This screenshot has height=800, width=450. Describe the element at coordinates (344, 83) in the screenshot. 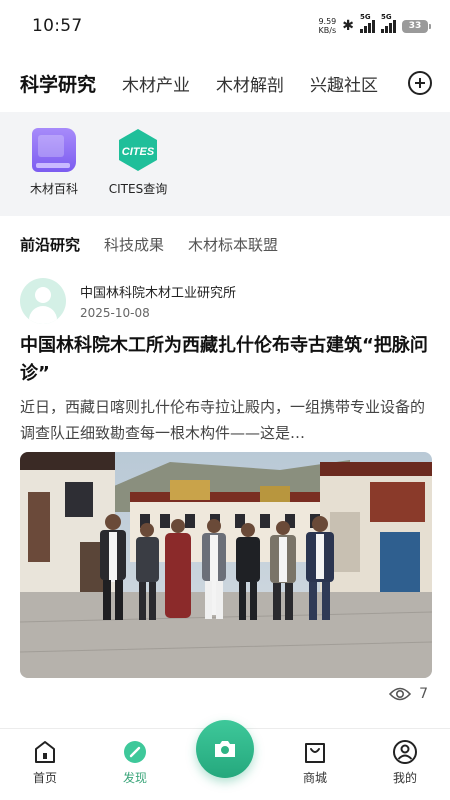

I see `tab-interest-community: 兴趣社区` at that location.